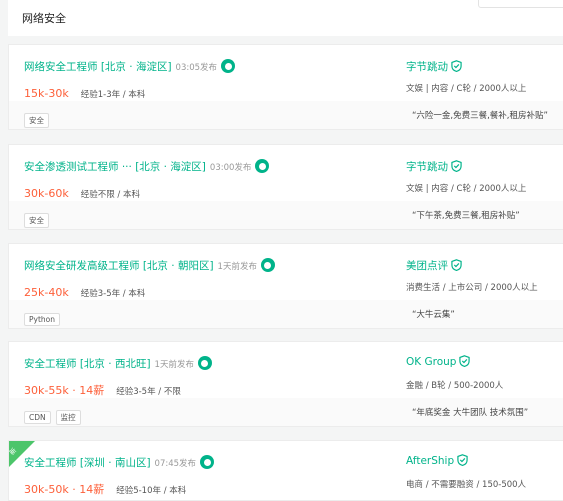 Image resolution: width=563 pixels, height=501 pixels. Describe the element at coordinates (98, 67) in the screenshot. I see `job-title-link: 网络安全工程师 [北京 · 海淀区]` at that location.